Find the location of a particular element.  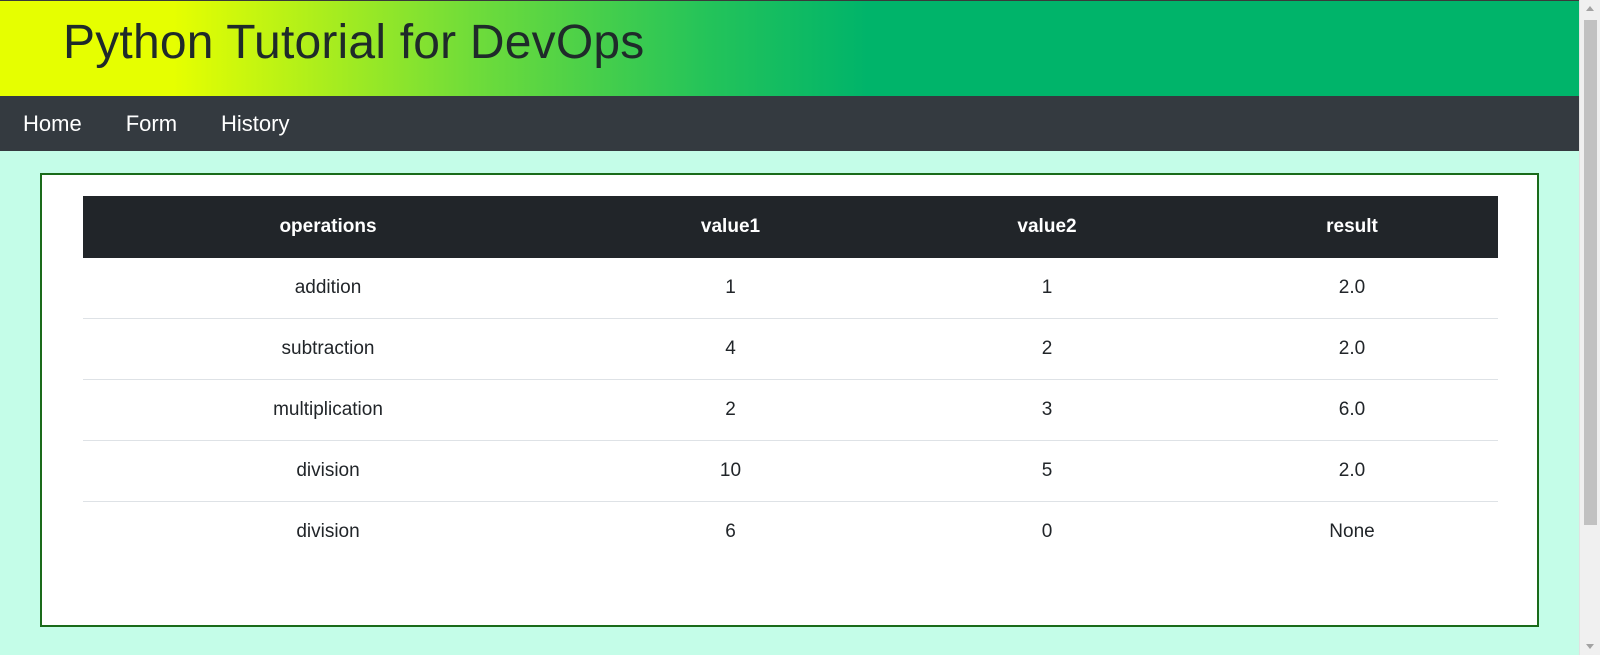

table-header-row: operations value1 value2 result is located at coordinates (790, 227).